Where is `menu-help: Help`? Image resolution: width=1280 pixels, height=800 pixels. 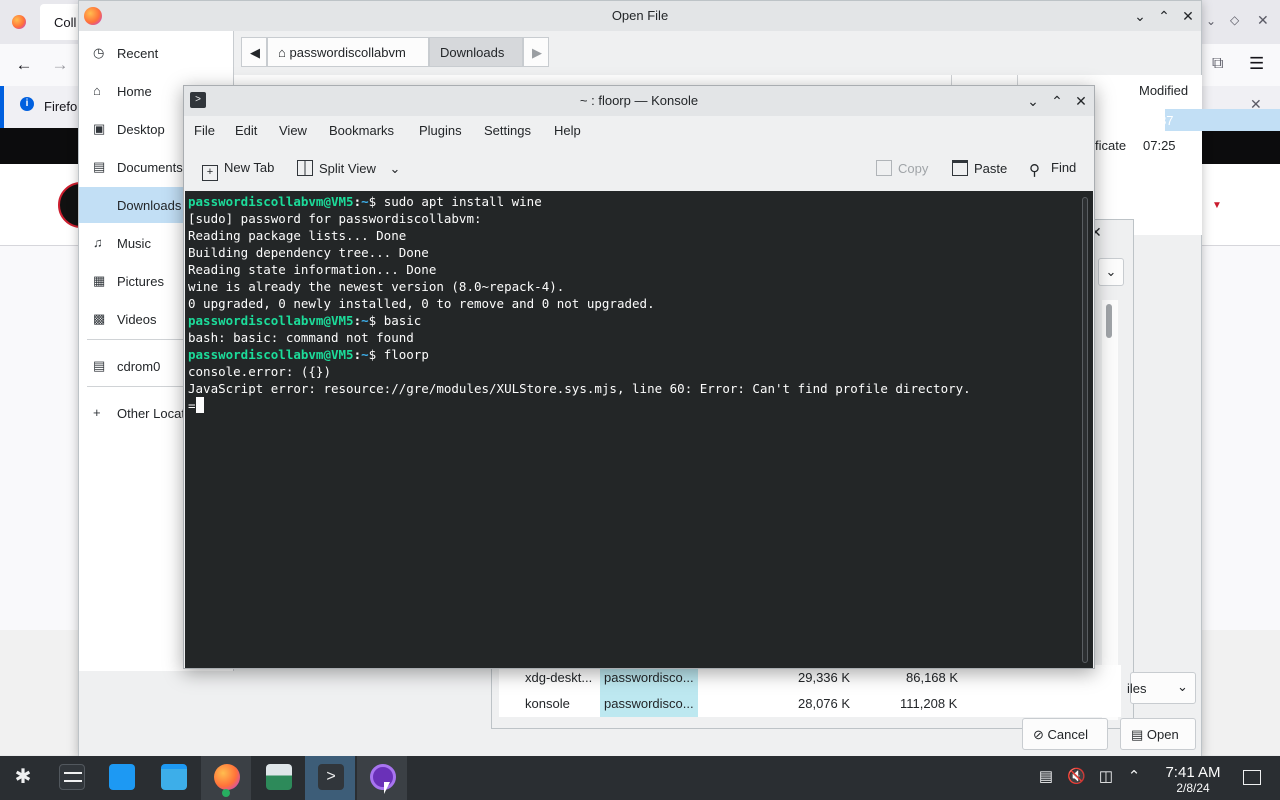
menu-help: Help is located at coordinates (567, 130).